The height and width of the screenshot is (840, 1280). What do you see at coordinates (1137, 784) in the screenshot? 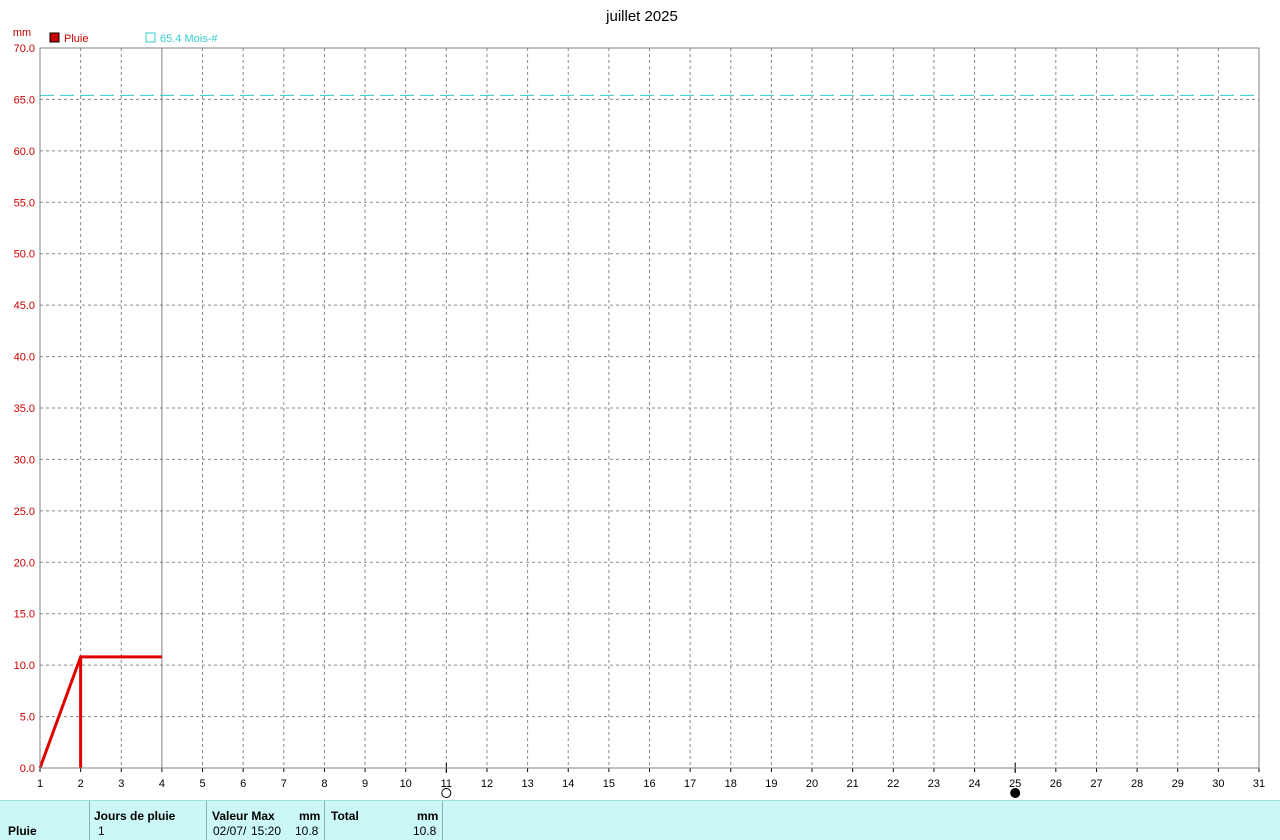
I see `x-tick-label: 28` at bounding box center [1137, 784].